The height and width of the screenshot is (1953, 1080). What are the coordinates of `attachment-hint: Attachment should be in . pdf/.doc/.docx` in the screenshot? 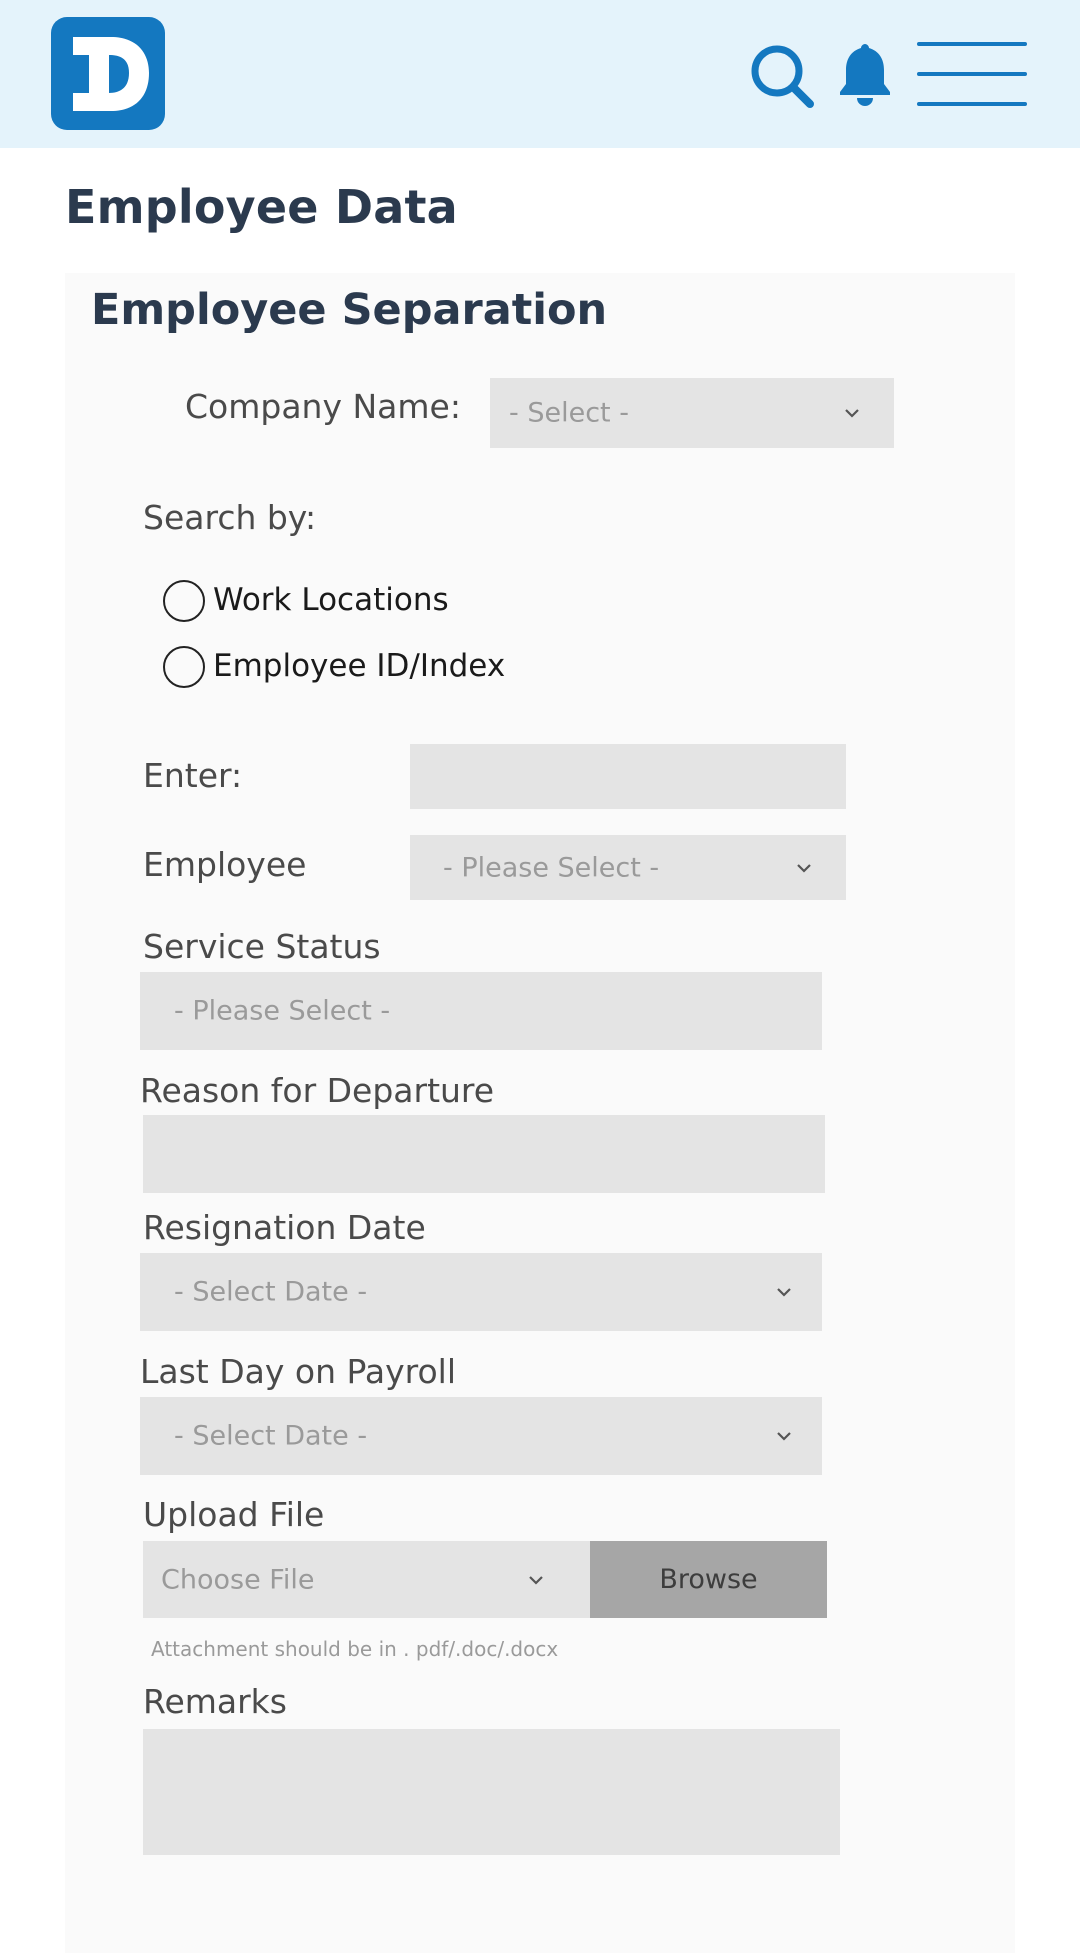 It's located at (355, 1649).